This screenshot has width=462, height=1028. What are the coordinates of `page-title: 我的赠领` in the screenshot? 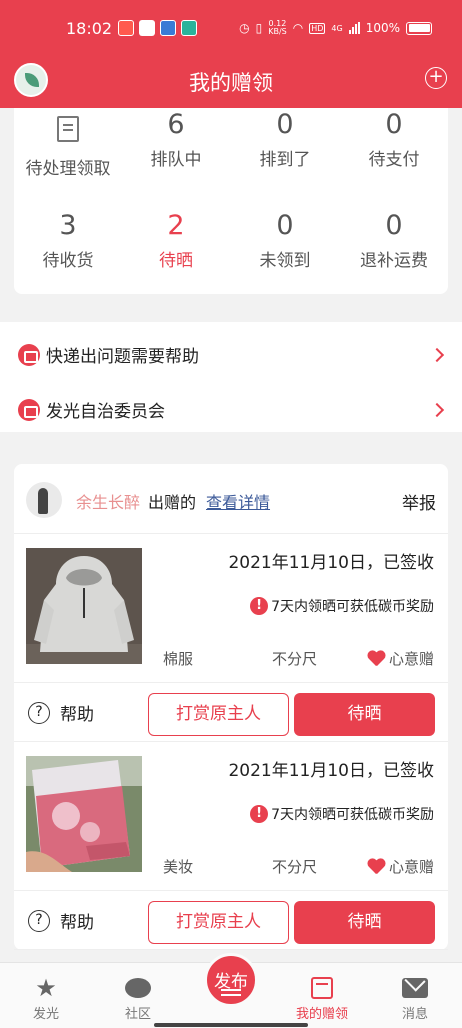 It's located at (231, 83).